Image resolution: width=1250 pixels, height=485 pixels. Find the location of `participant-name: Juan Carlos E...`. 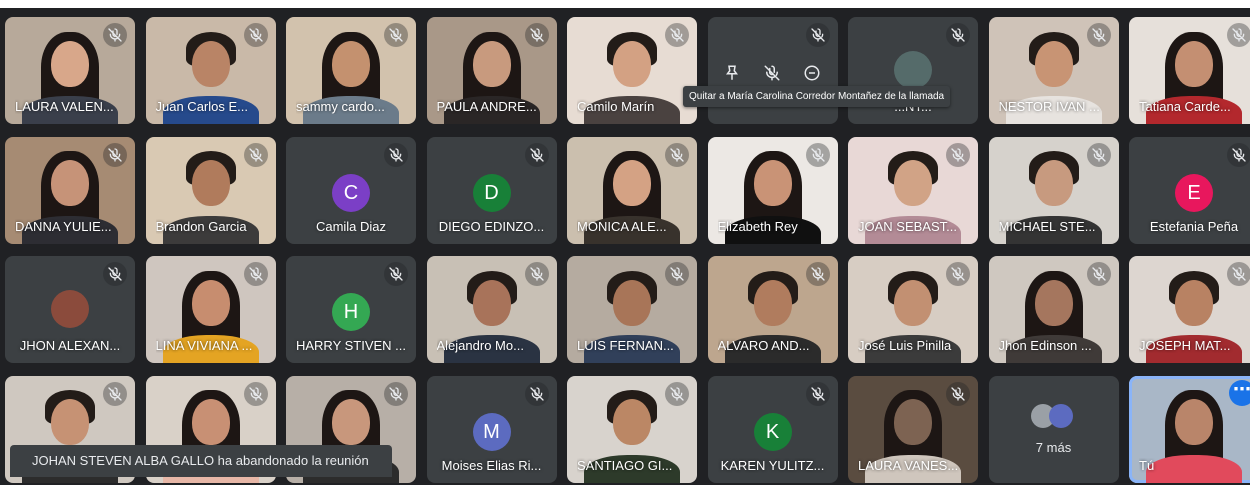

participant-name: Juan Carlos E... is located at coordinates (202, 106).